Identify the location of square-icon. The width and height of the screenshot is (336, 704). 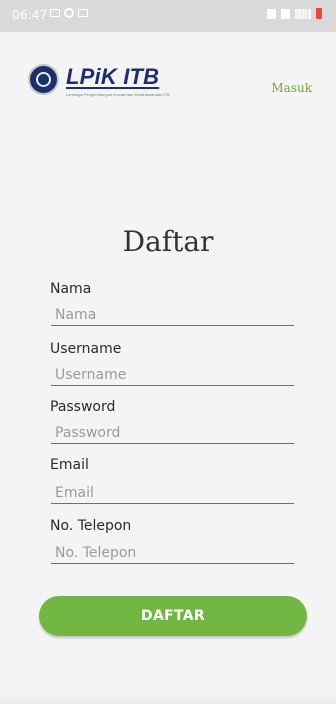
(83, 13).